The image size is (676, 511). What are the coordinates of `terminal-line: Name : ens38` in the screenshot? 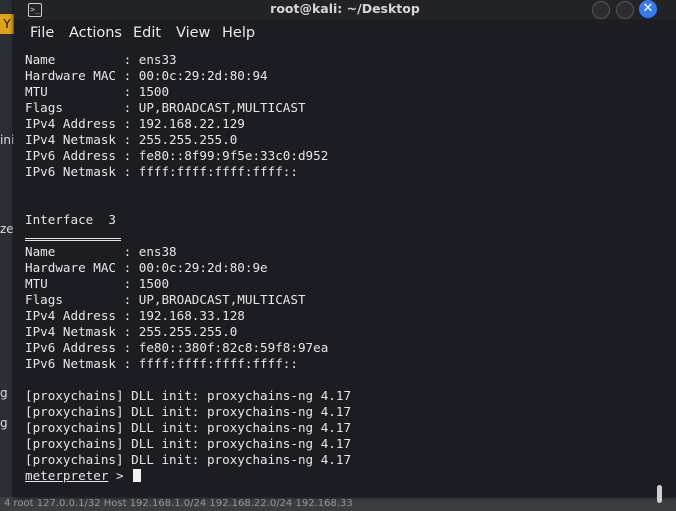 It's located at (101, 251).